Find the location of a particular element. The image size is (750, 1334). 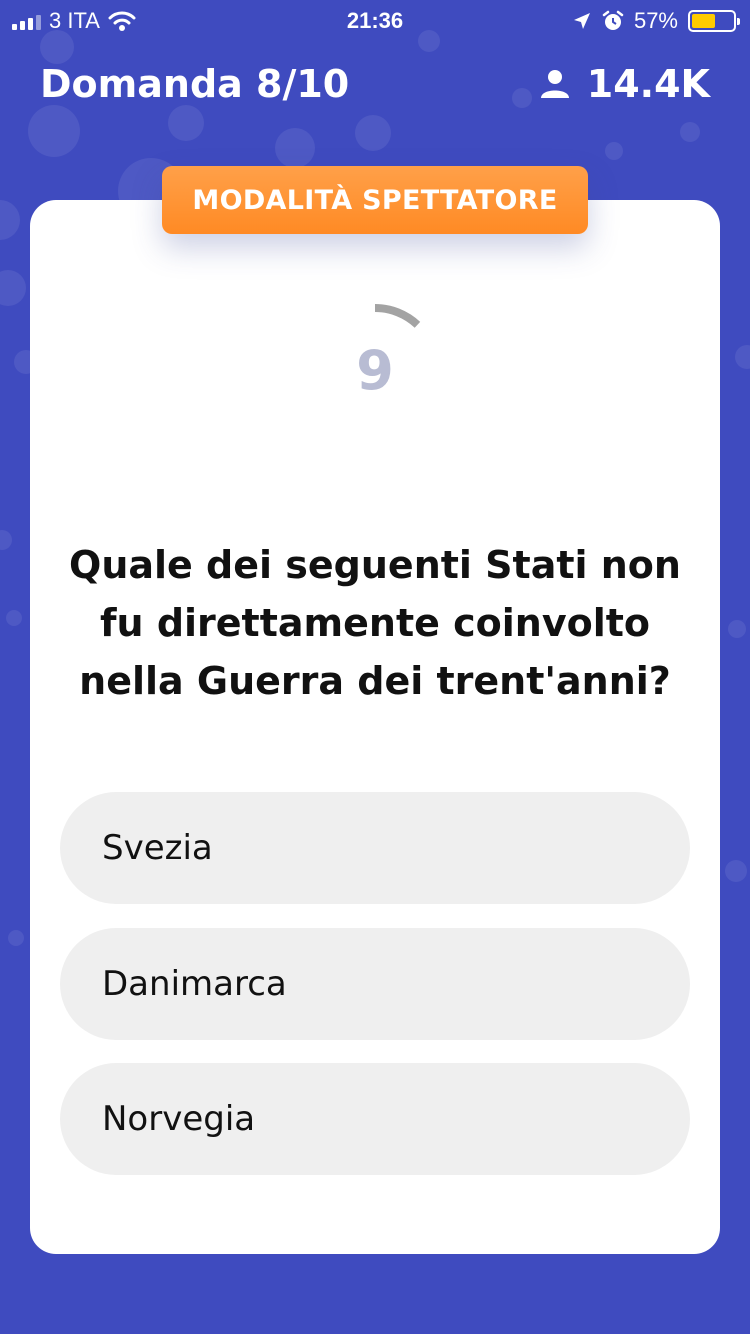

timer-seconds: 9 is located at coordinates (375, 370).